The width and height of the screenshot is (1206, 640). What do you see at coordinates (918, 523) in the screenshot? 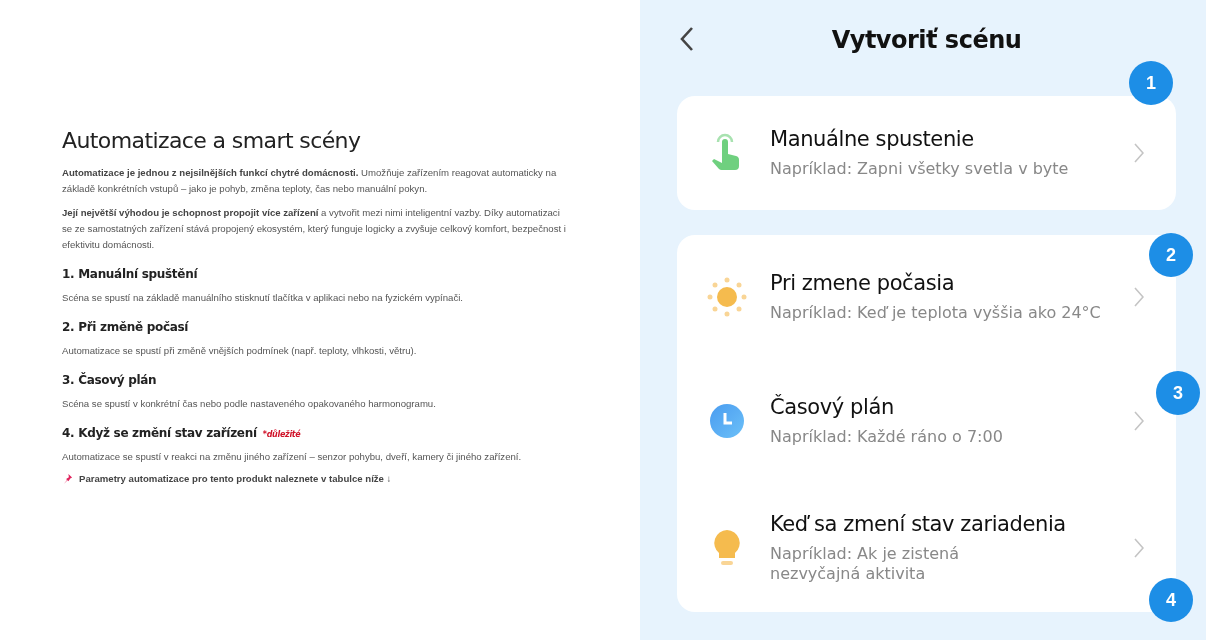
I see `option-title: Keď sa zmení stav zariadenia` at bounding box center [918, 523].